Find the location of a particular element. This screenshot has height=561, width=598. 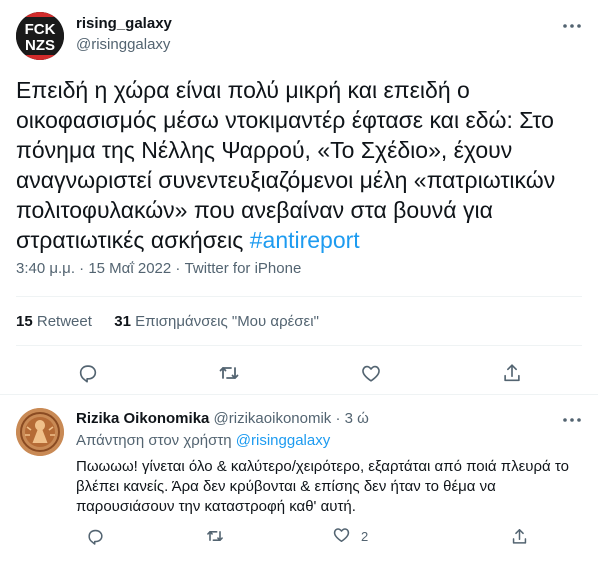

like-stat: 31 Επισημάνσεις "Μου αρέσει" is located at coordinates (216, 321).